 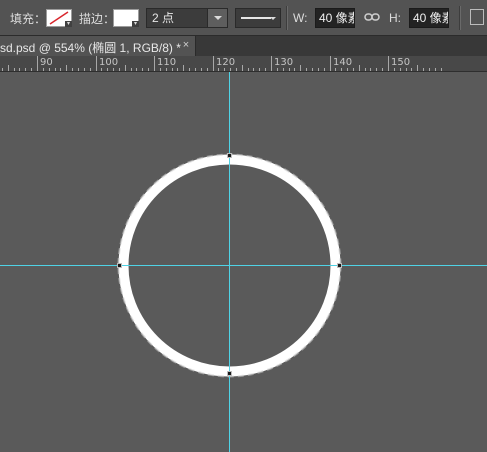 I want to click on width-label: W:, so click(x=300, y=18).